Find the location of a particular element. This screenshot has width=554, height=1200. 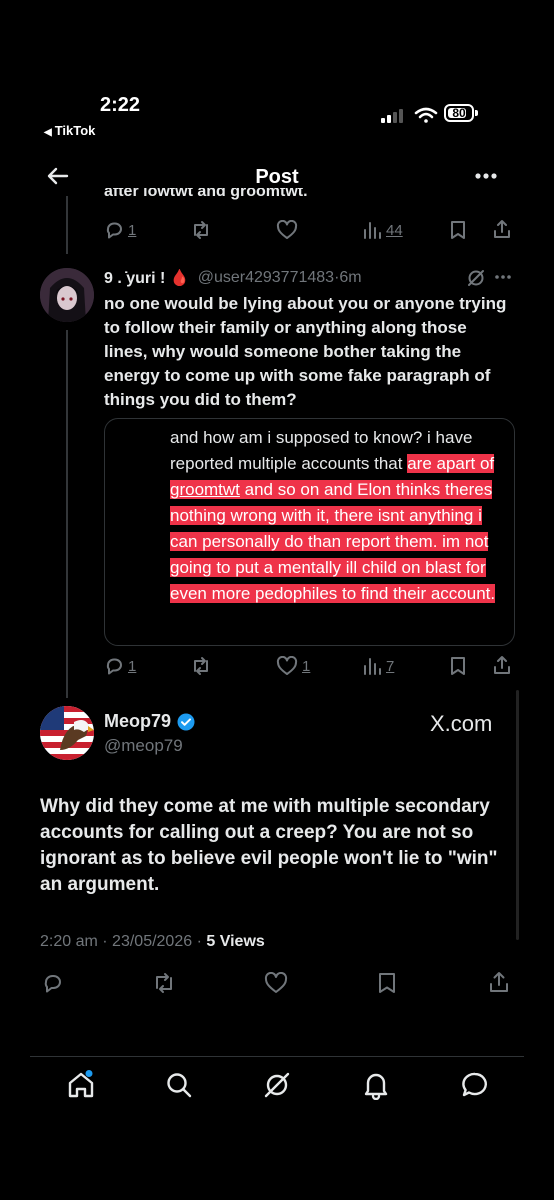

views-count: 7 is located at coordinates (390, 666).